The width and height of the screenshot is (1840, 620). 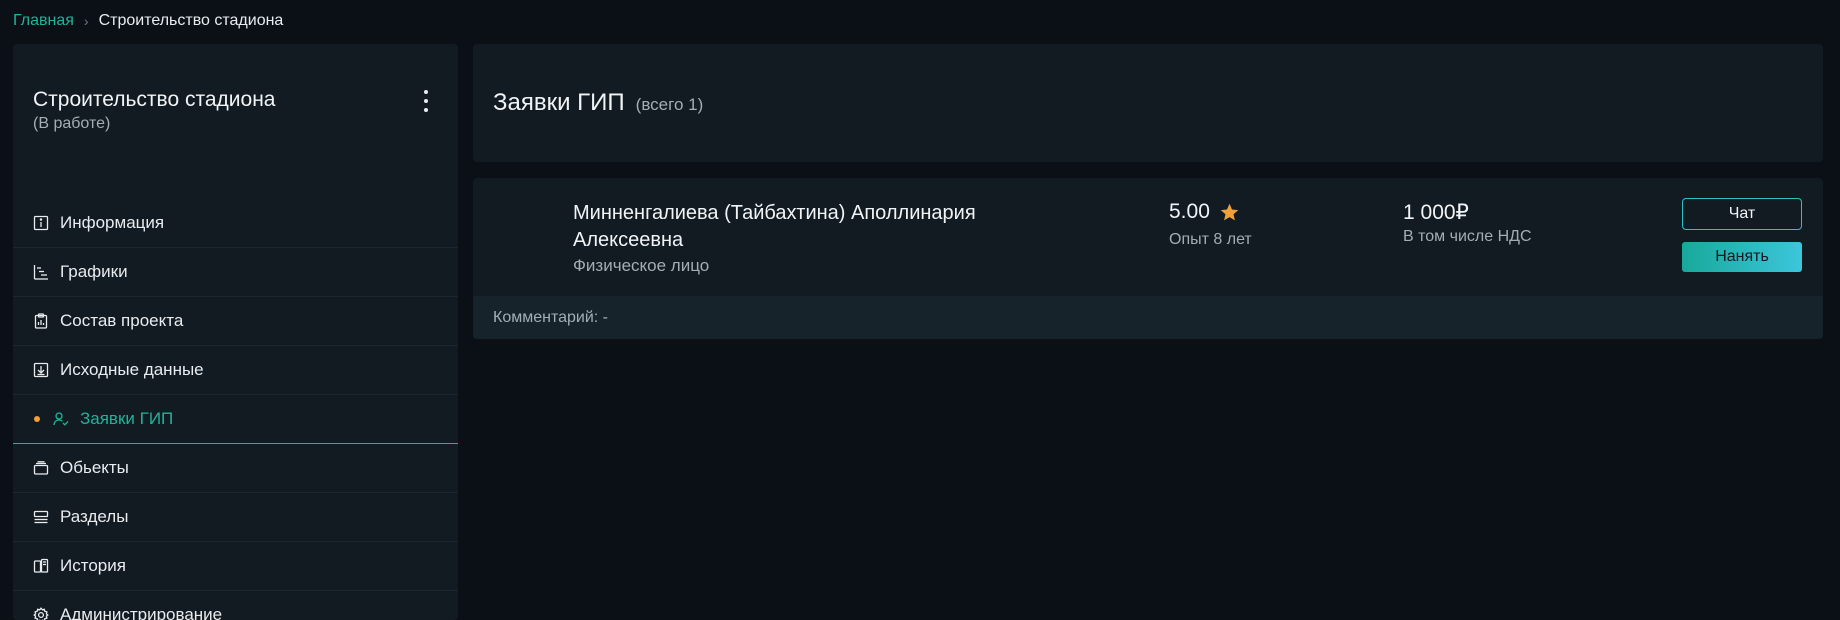 I want to click on sidebar-item-administration: Администрирование, so click(x=235, y=605).